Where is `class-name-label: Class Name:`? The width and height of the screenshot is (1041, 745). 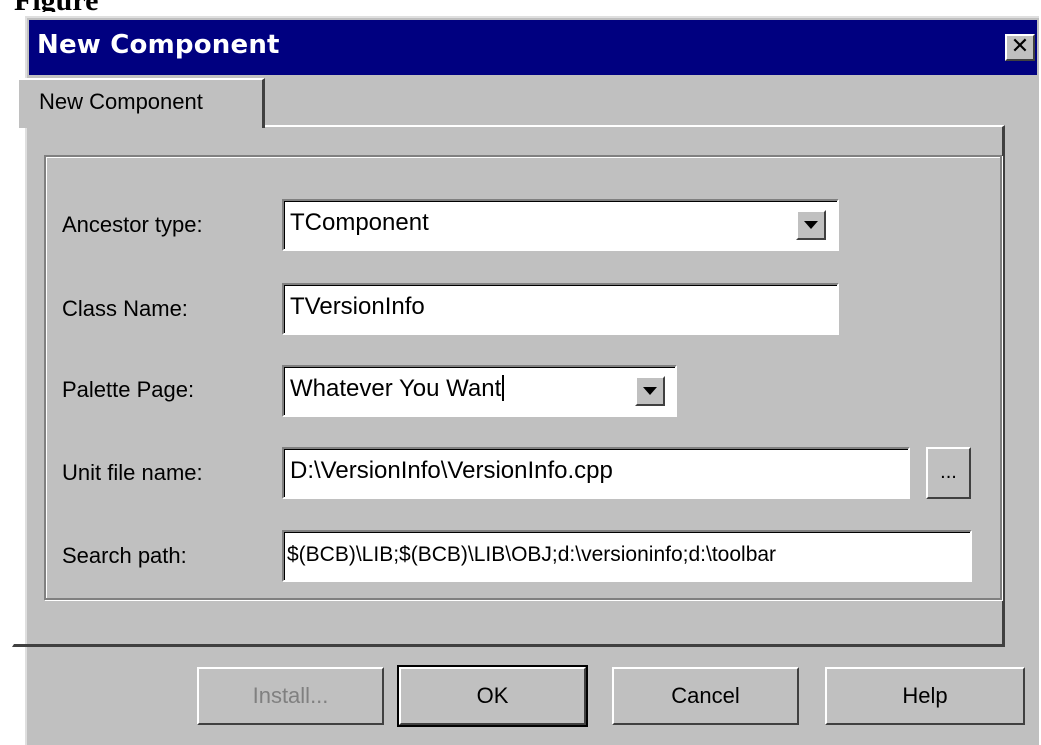
class-name-label: Class Name: is located at coordinates (125, 309).